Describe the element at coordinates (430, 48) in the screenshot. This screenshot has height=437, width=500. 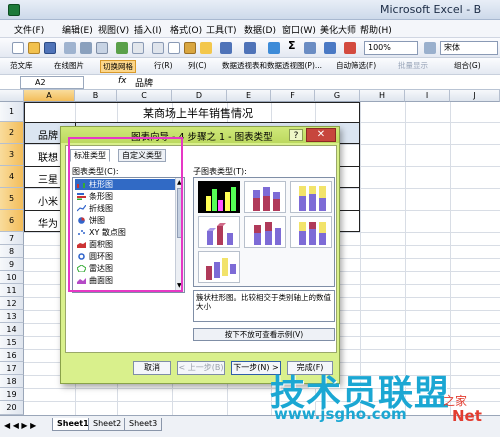
I see `help-icon` at that location.